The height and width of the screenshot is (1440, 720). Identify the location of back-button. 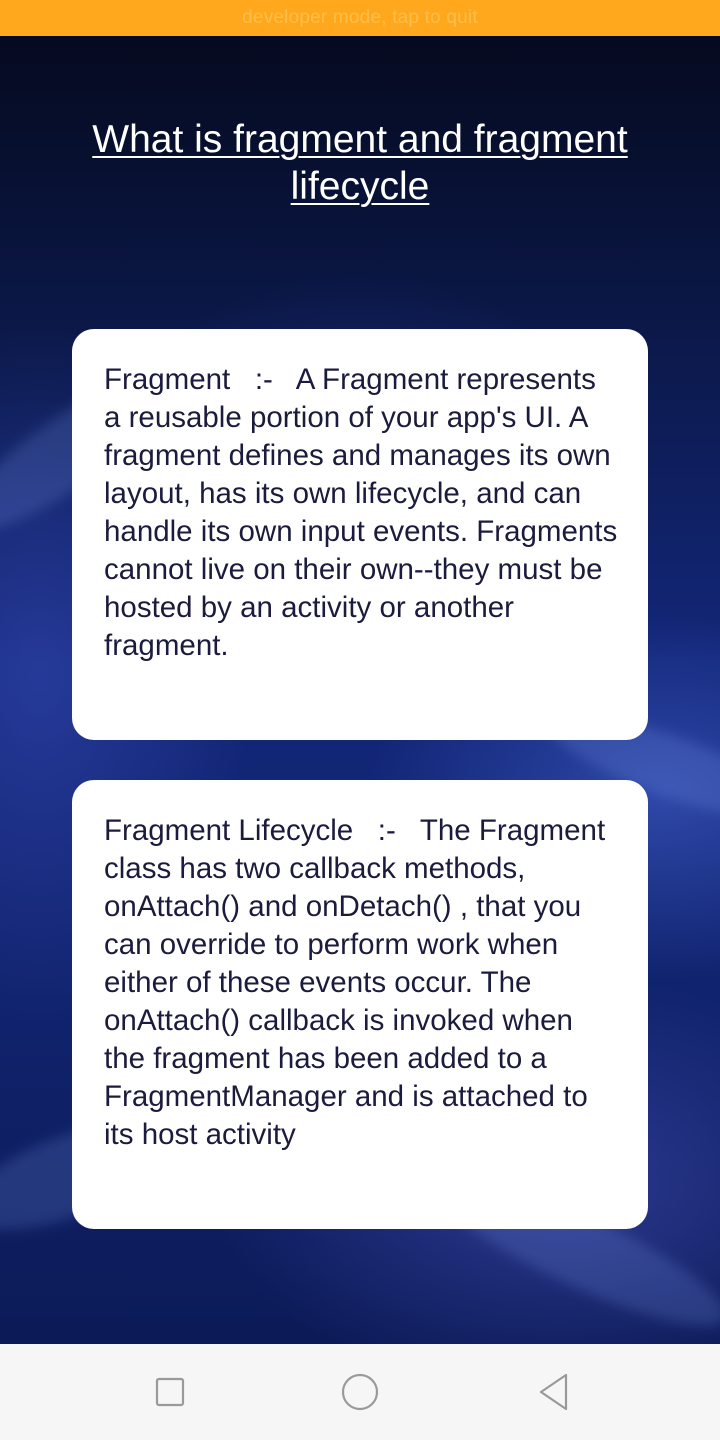
(554, 1392).